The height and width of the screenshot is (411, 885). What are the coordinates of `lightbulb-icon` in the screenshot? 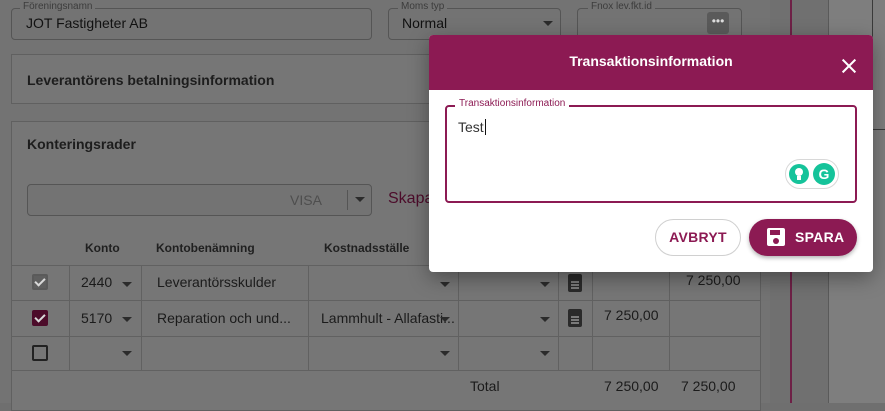 It's located at (799, 174).